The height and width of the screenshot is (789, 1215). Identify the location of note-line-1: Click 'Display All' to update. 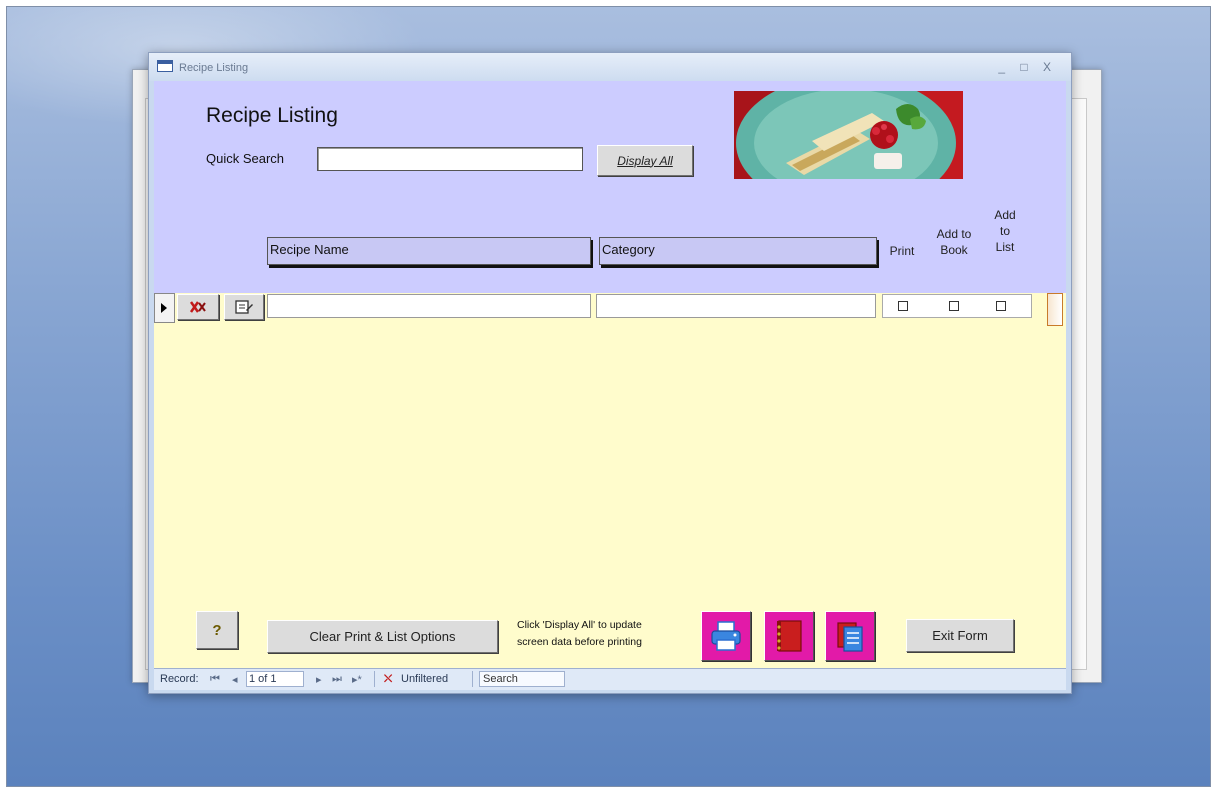
(579, 625).